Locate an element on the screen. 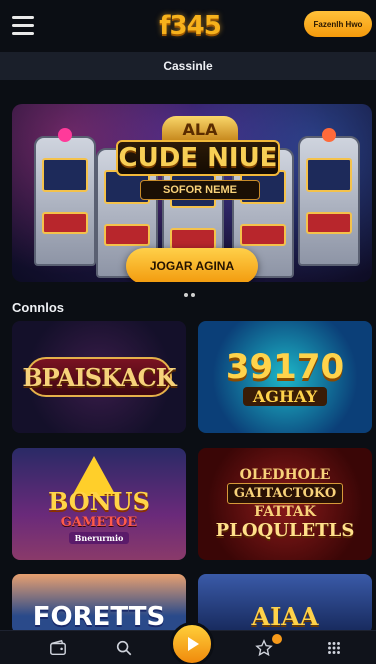 This screenshot has width=376, height=664. game-title: 39170 AGHAY is located at coordinates (285, 377).